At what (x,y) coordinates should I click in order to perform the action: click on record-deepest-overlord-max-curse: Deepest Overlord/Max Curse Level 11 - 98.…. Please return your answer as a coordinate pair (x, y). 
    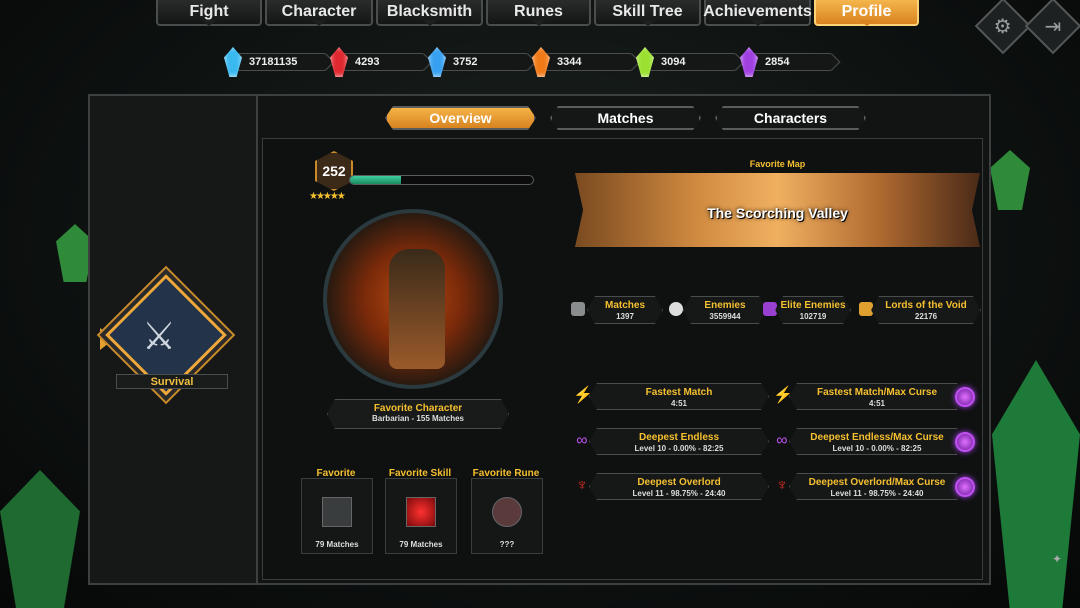
    Looking at the image, I should click on (877, 486).